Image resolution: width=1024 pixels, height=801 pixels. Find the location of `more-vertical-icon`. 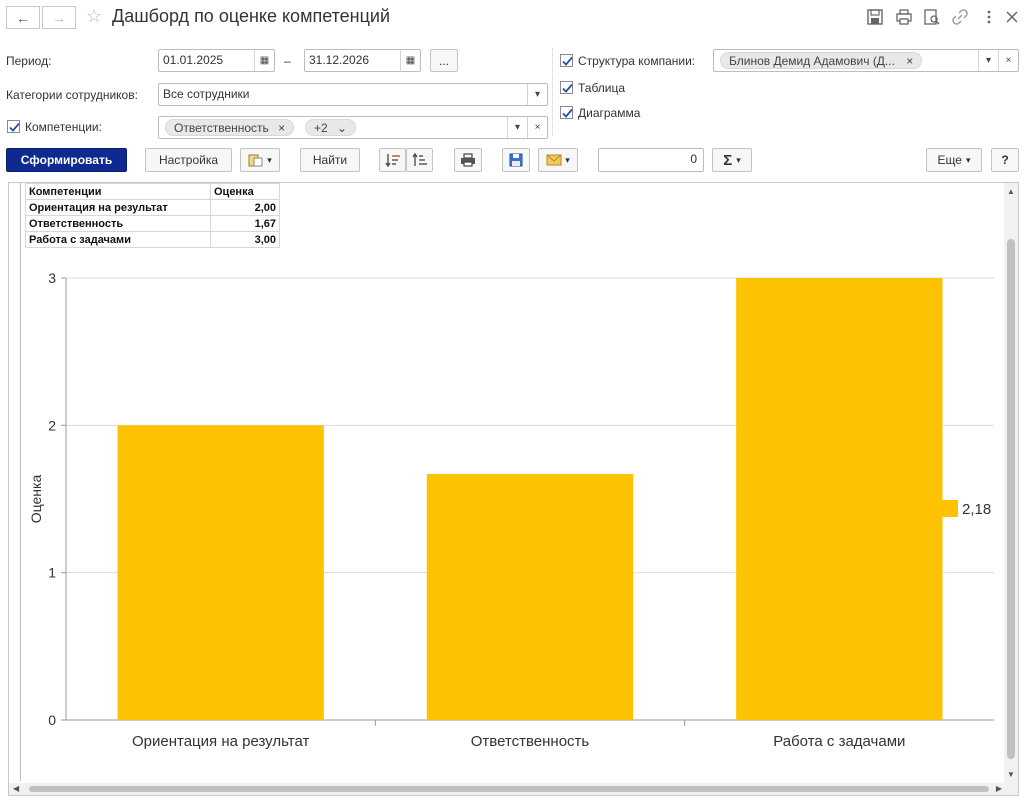

more-vertical-icon is located at coordinates (989, 17).